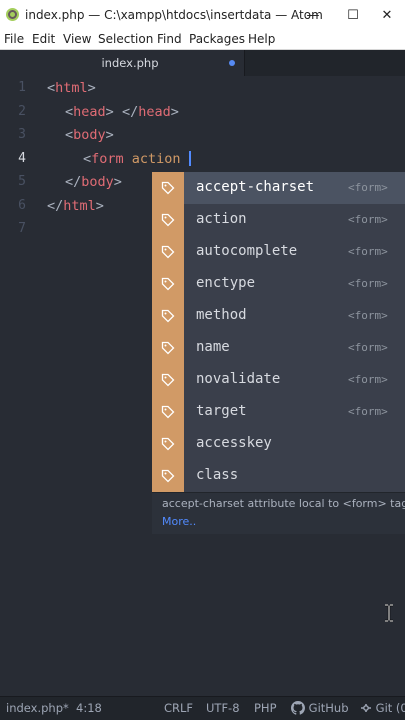 The height and width of the screenshot is (720, 405). Describe the element at coordinates (278, 188) in the screenshot. I see `autocomplete-item: accept-charset <form>` at that location.